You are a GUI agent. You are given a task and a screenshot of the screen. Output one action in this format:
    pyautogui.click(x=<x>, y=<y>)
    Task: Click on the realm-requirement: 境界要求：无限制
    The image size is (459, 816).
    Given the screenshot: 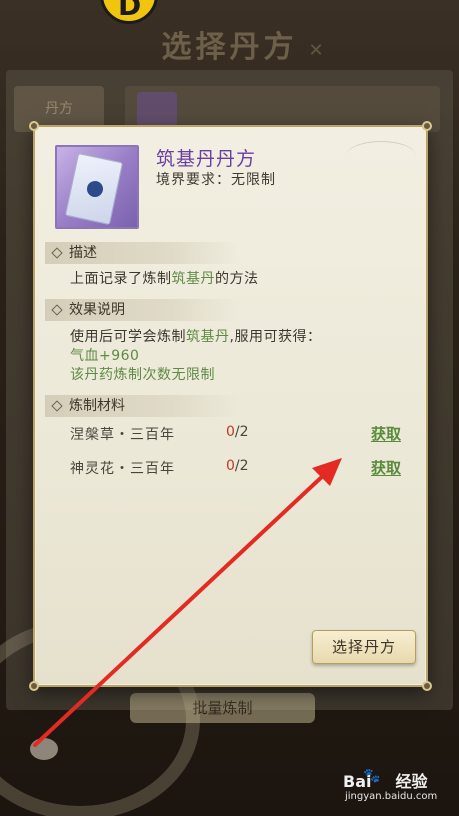 What is the action you would take?
    pyautogui.click(x=216, y=180)
    